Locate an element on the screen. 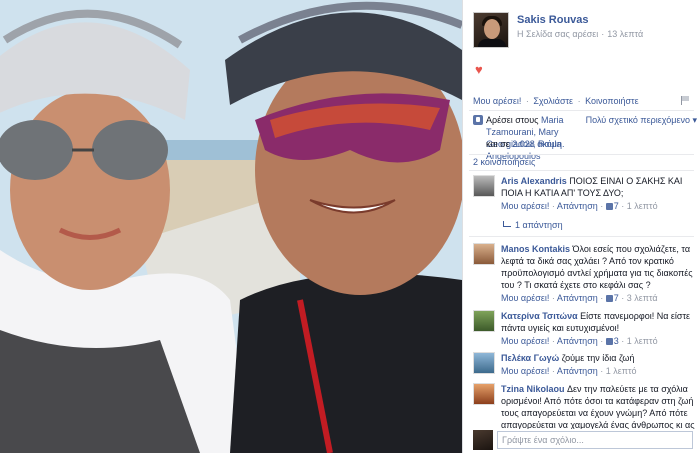 Image resolution: width=700 pixels, height=453 pixels. comment-time: 3 λεπτά is located at coordinates (642, 298).